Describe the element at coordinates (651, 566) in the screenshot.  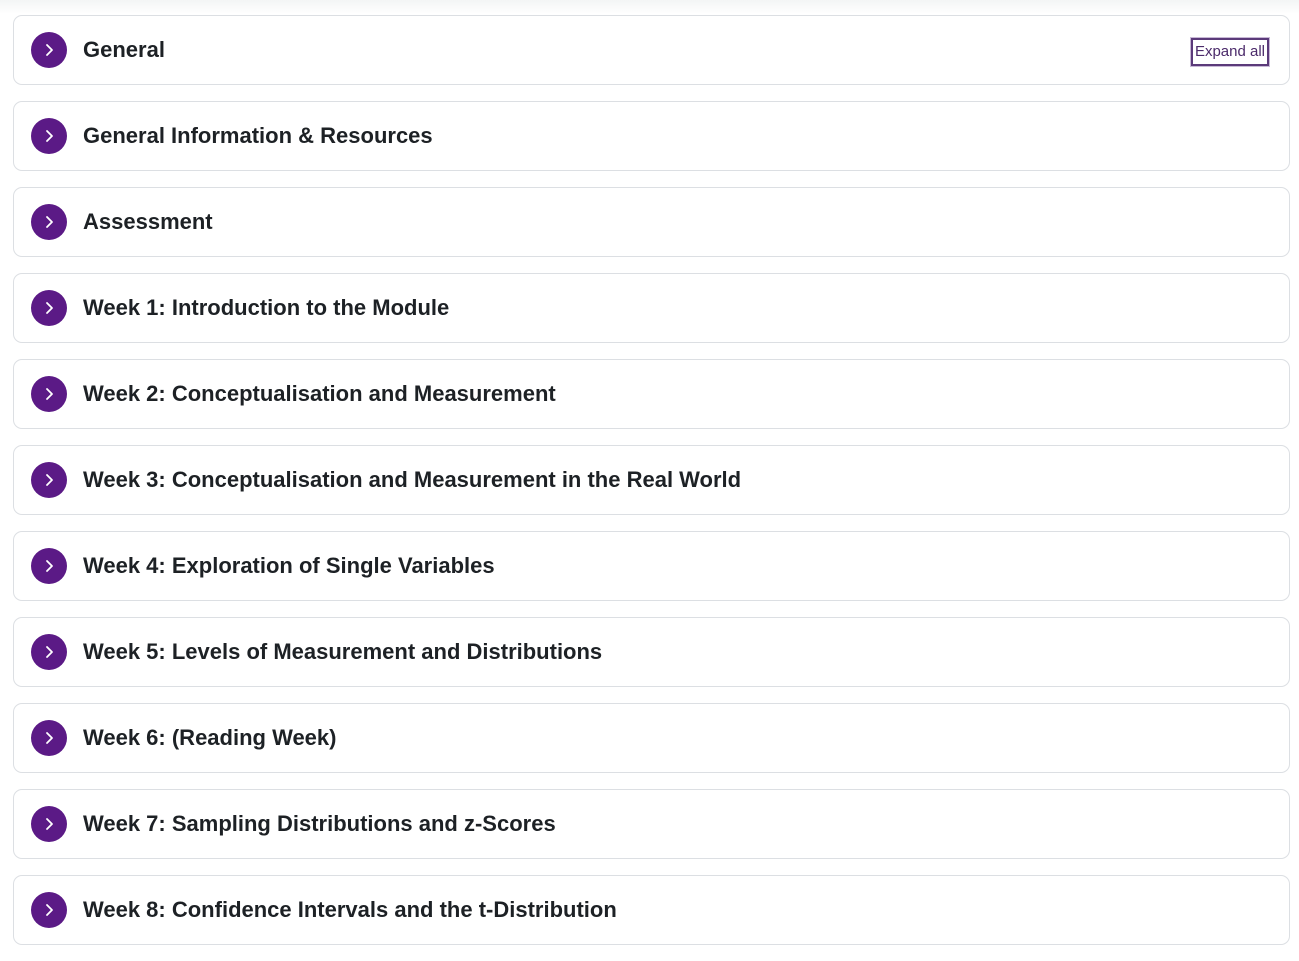
I see `section-week-4: Week 4: Exploration of Single Variables` at that location.